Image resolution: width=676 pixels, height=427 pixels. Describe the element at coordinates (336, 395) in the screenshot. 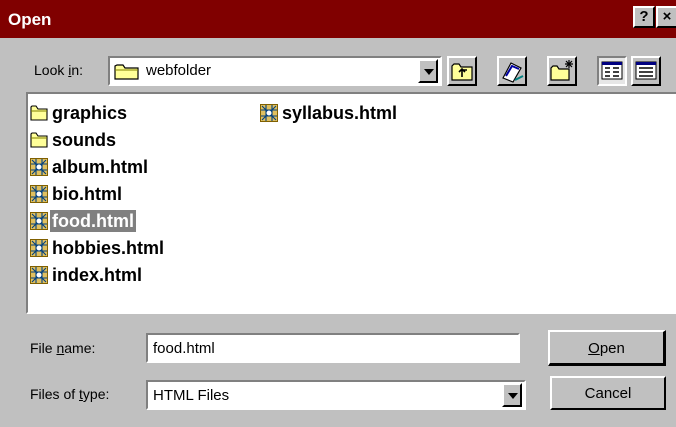

I see `file-type-select: HTML Files` at that location.